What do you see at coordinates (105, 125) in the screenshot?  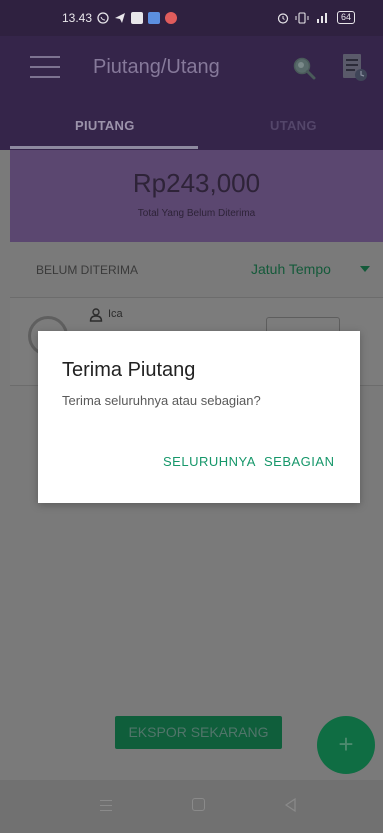 I see `tab-piutang: PIUTANG` at bounding box center [105, 125].